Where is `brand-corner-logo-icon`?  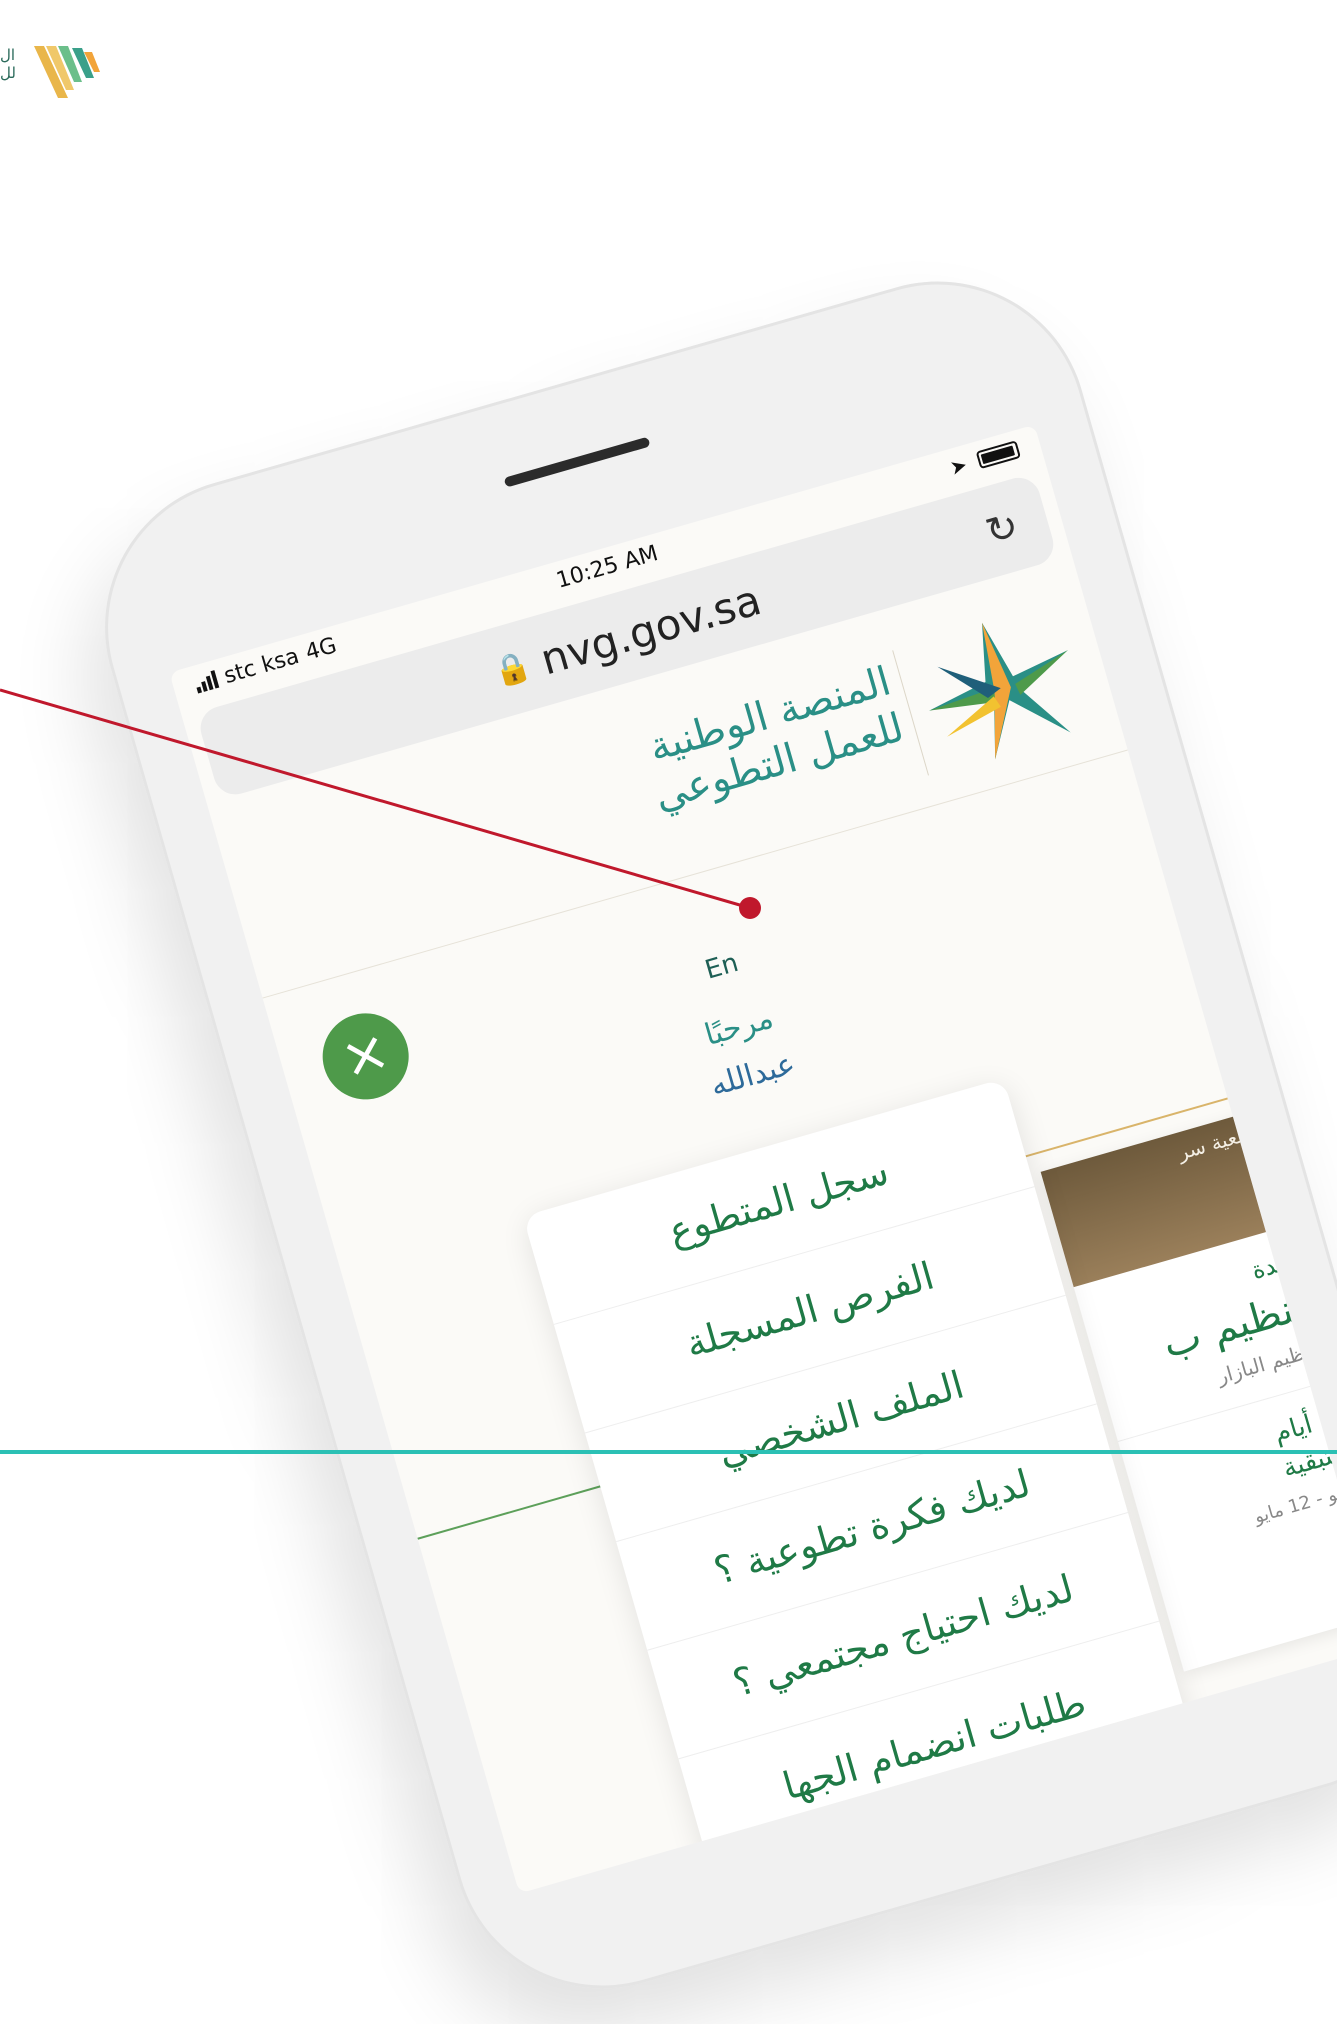
brand-corner-logo-icon is located at coordinates (67, 72).